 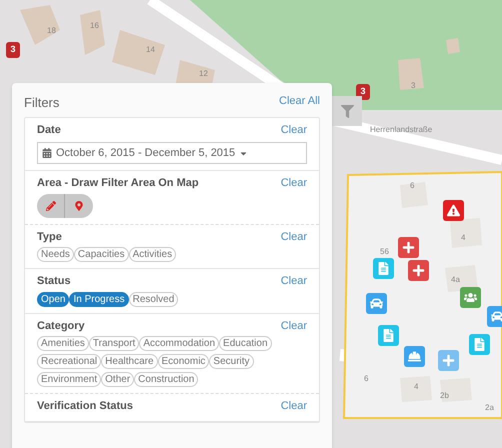 I want to click on filter-chip: Construction, so click(x=166, y=379).